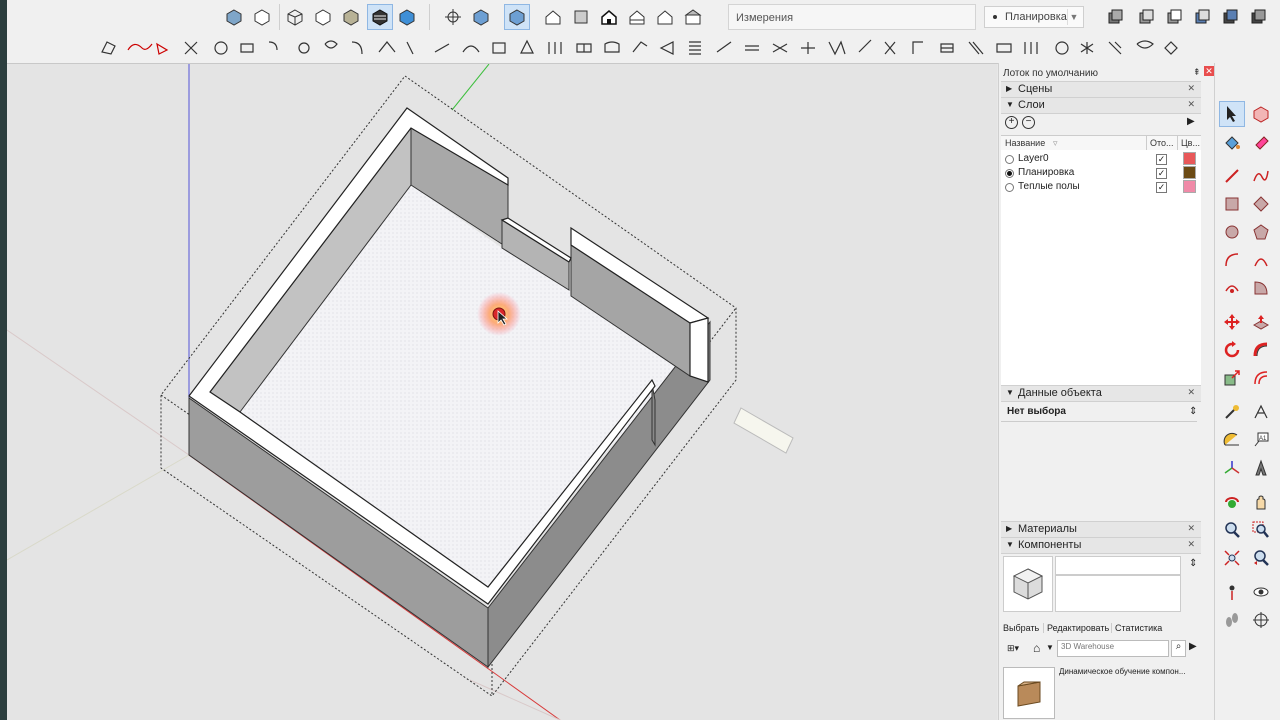 The image size is (1280, 720). I want to click on home-icon: ⌂, so click(1036, 648).